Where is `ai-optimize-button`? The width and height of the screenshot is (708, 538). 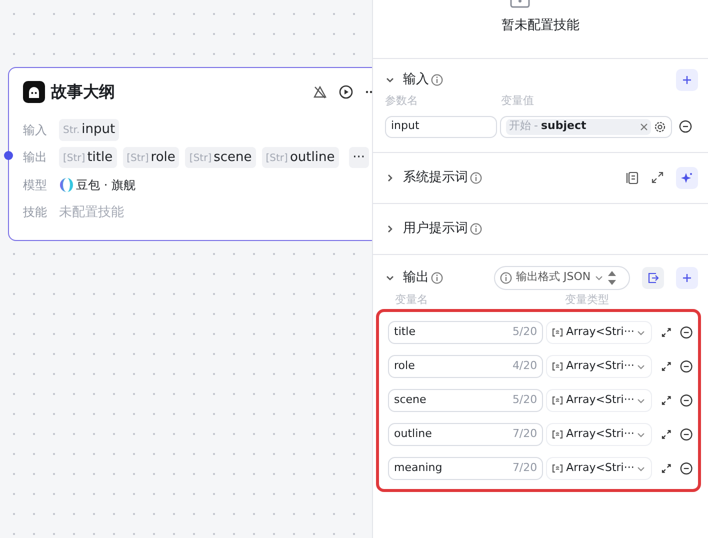 ai-optimize-button is located at coordinates (687, 177).